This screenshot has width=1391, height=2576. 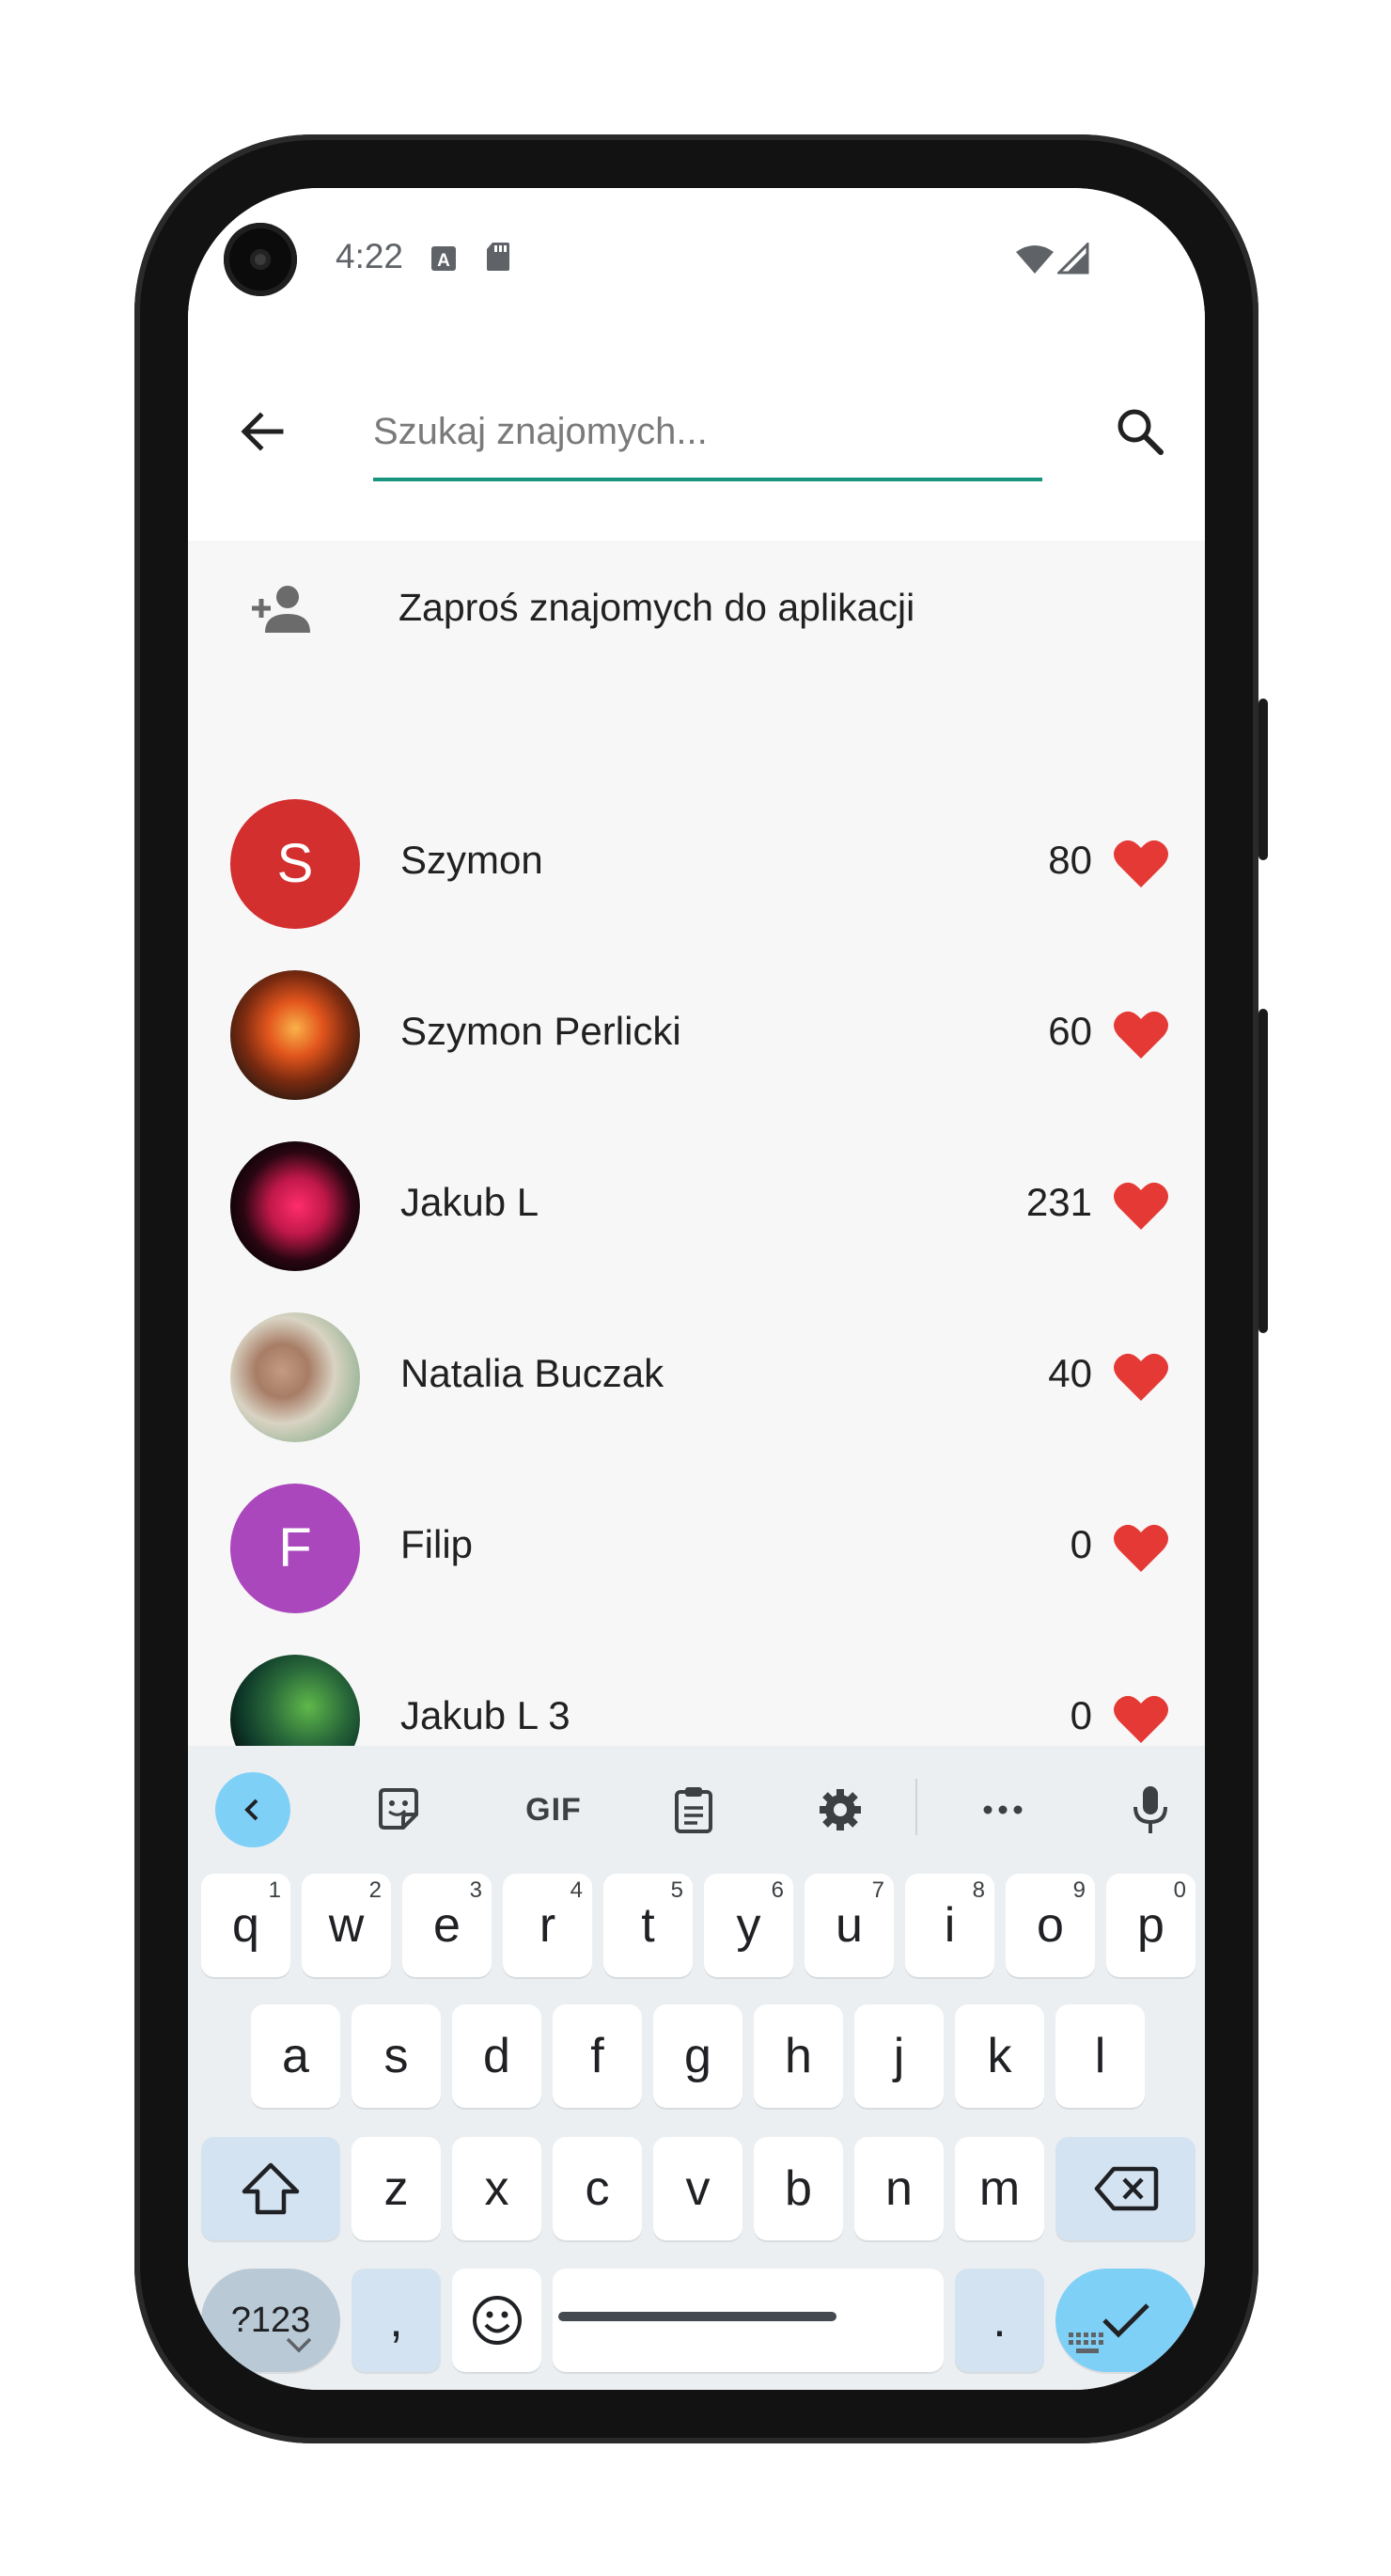 I want to click on key-l: l, so click(x=1100, y=2056).